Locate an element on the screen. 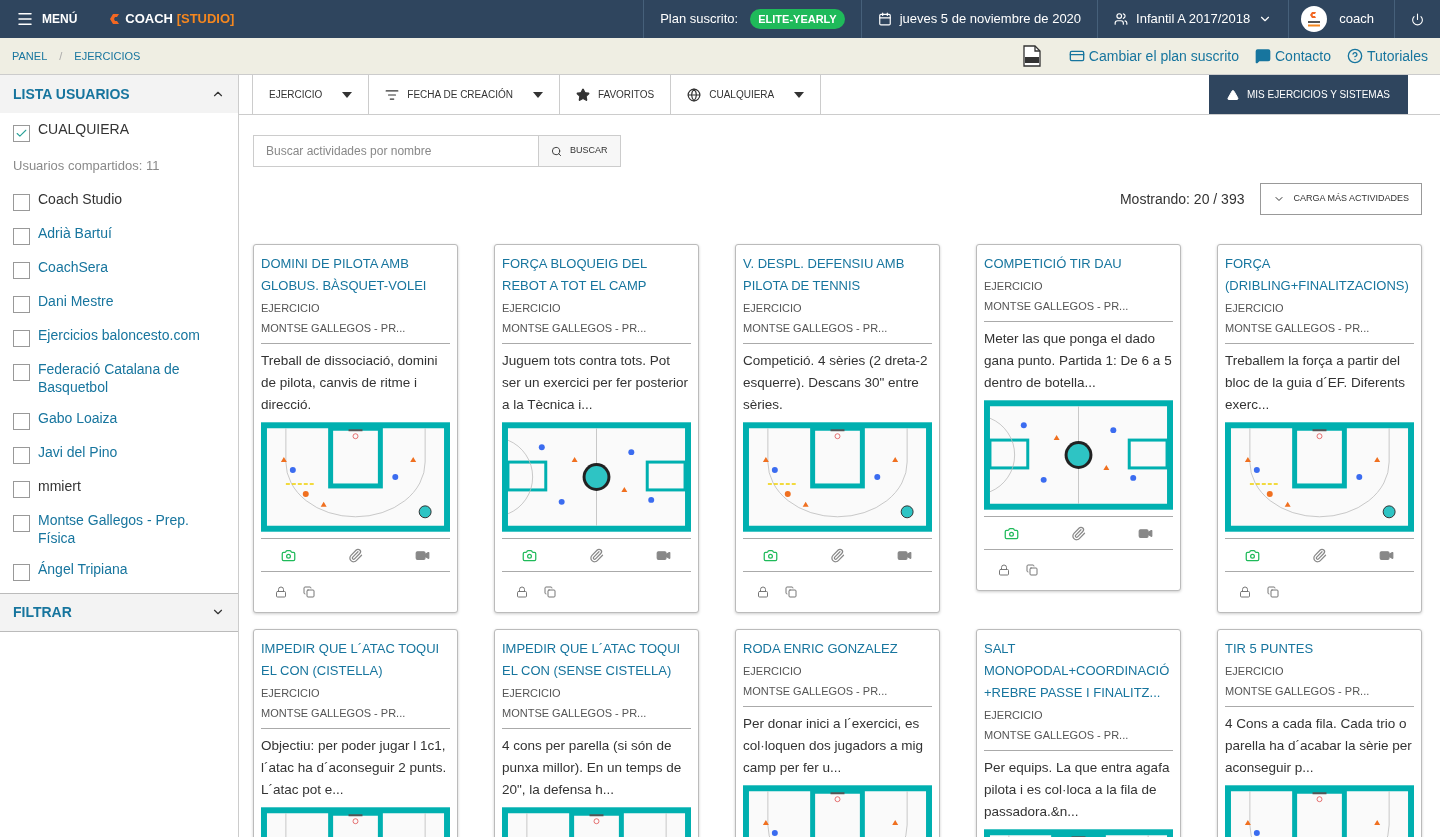  user-name: Montse Gallegos - Prep. Física is located at coordinates (131, 528).